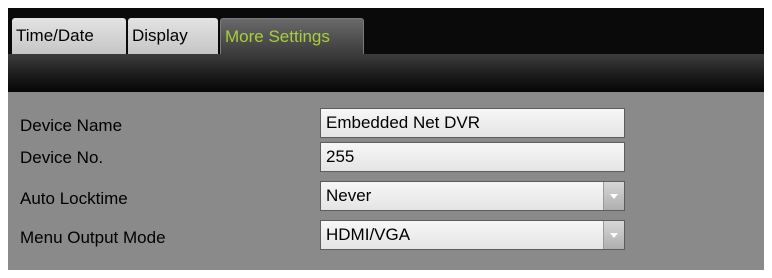  Describe the element at coordinates (386, 73) in the screenshot. I see `header-band` at that location.